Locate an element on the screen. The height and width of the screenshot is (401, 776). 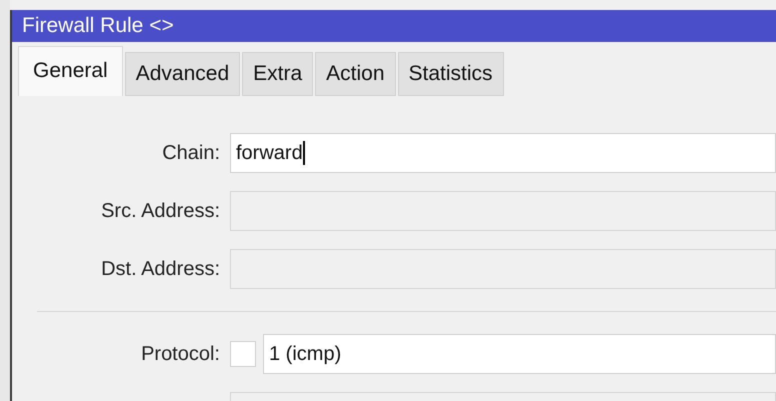
input-field: forward is located at coordinates (503, 152).